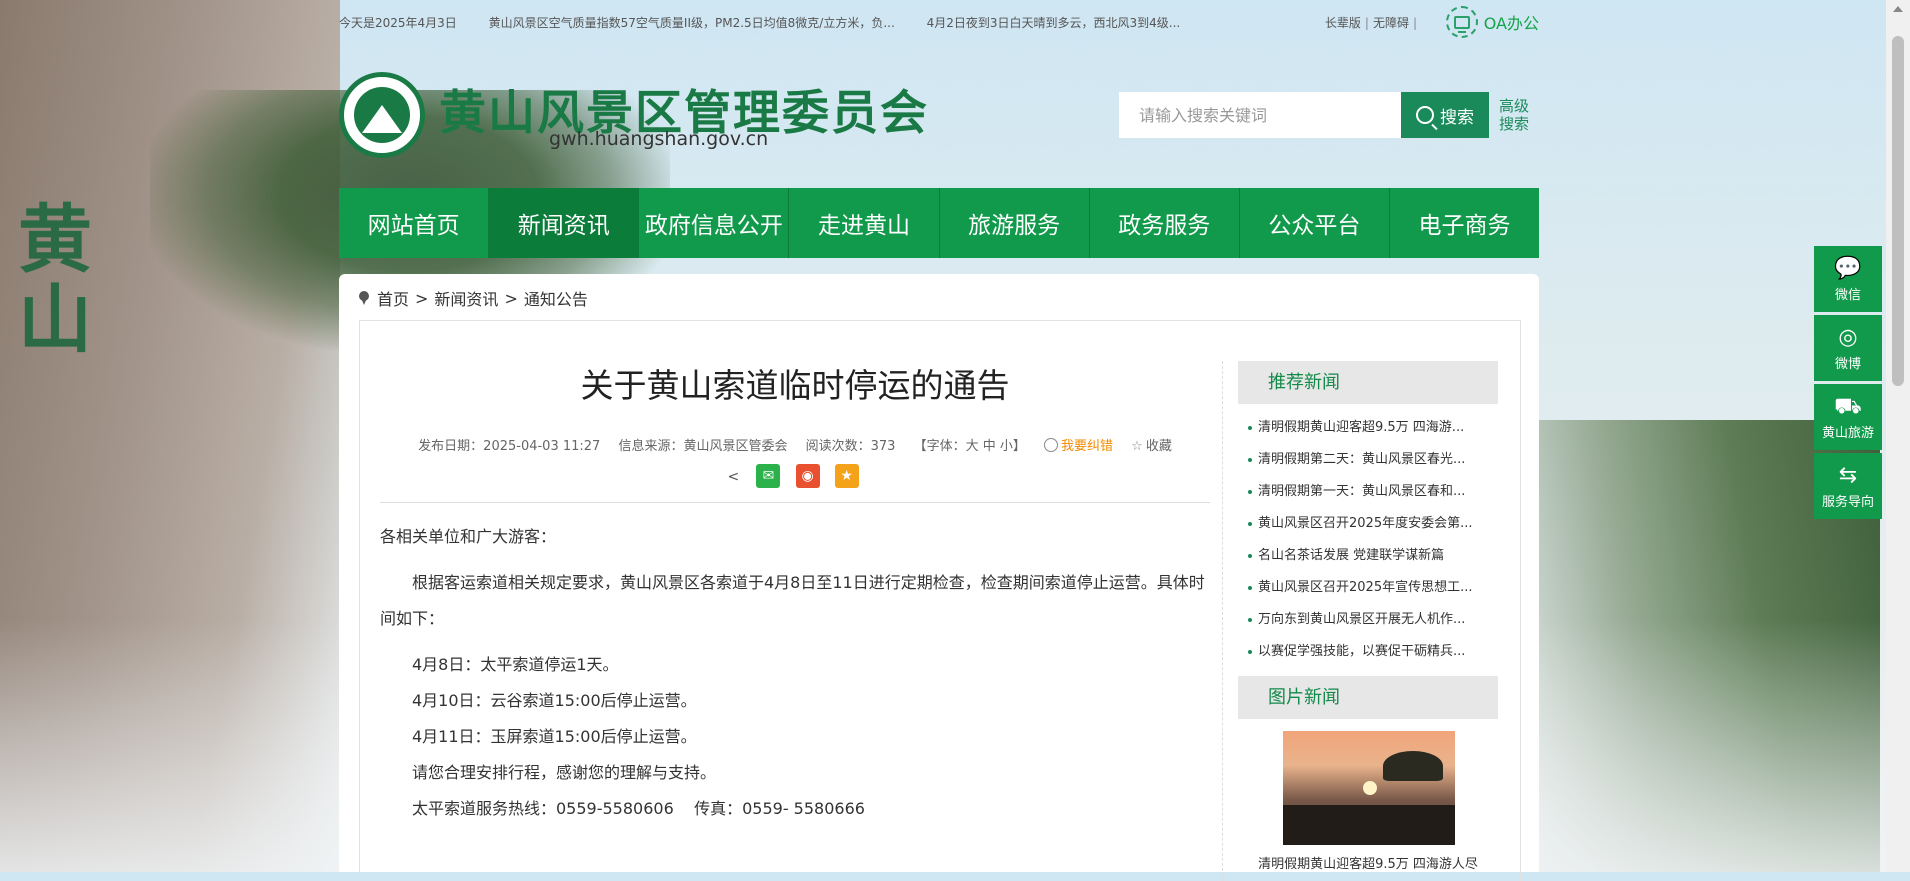 The width and height of the screenshot is (1910, 881). Describe the element at coordinates (554, 700) in the screenshot. I see `paragraph-schedule-2: 4月10日：云谷索道15:00后停止运营。` at that location.